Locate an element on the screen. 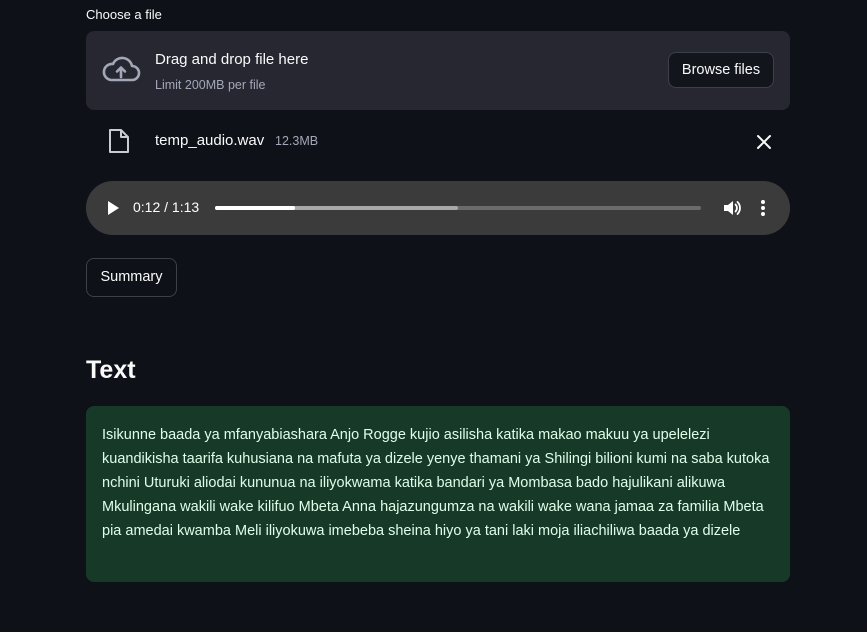  uploaded-file-row: temp_audio.wav 12.3MB is located at coordinates (438, 142).